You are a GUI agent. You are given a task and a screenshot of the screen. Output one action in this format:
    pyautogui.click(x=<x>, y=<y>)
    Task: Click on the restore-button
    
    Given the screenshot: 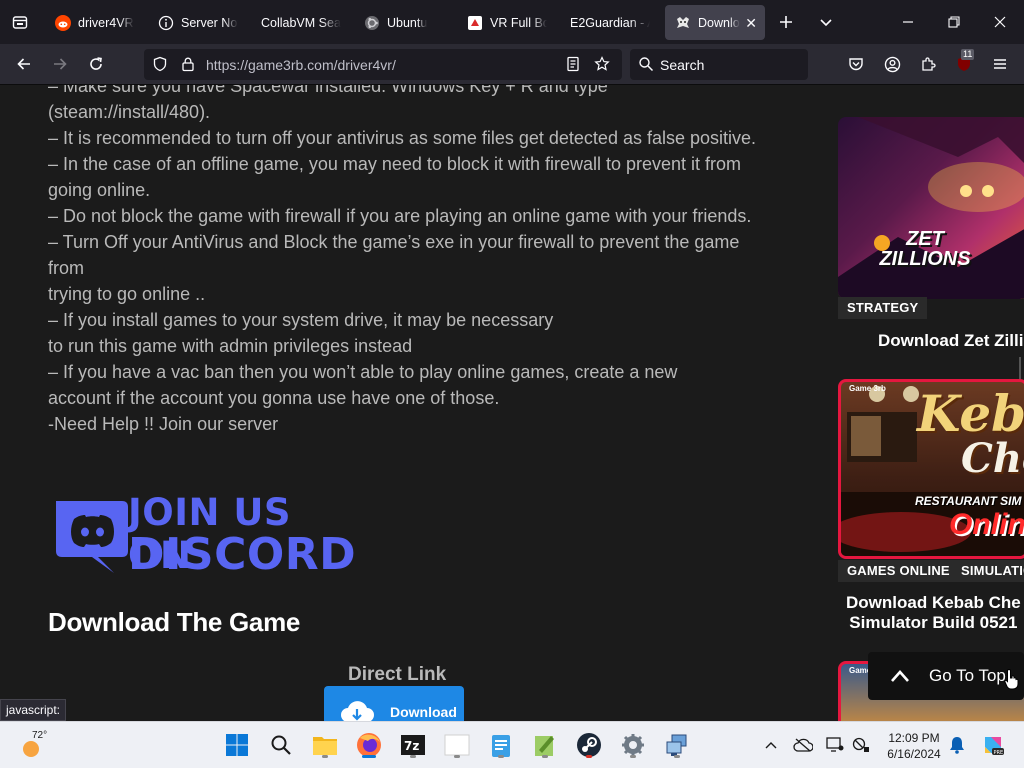 What is the action you would take?
    pyautogui.click(x=954, y=22)
    